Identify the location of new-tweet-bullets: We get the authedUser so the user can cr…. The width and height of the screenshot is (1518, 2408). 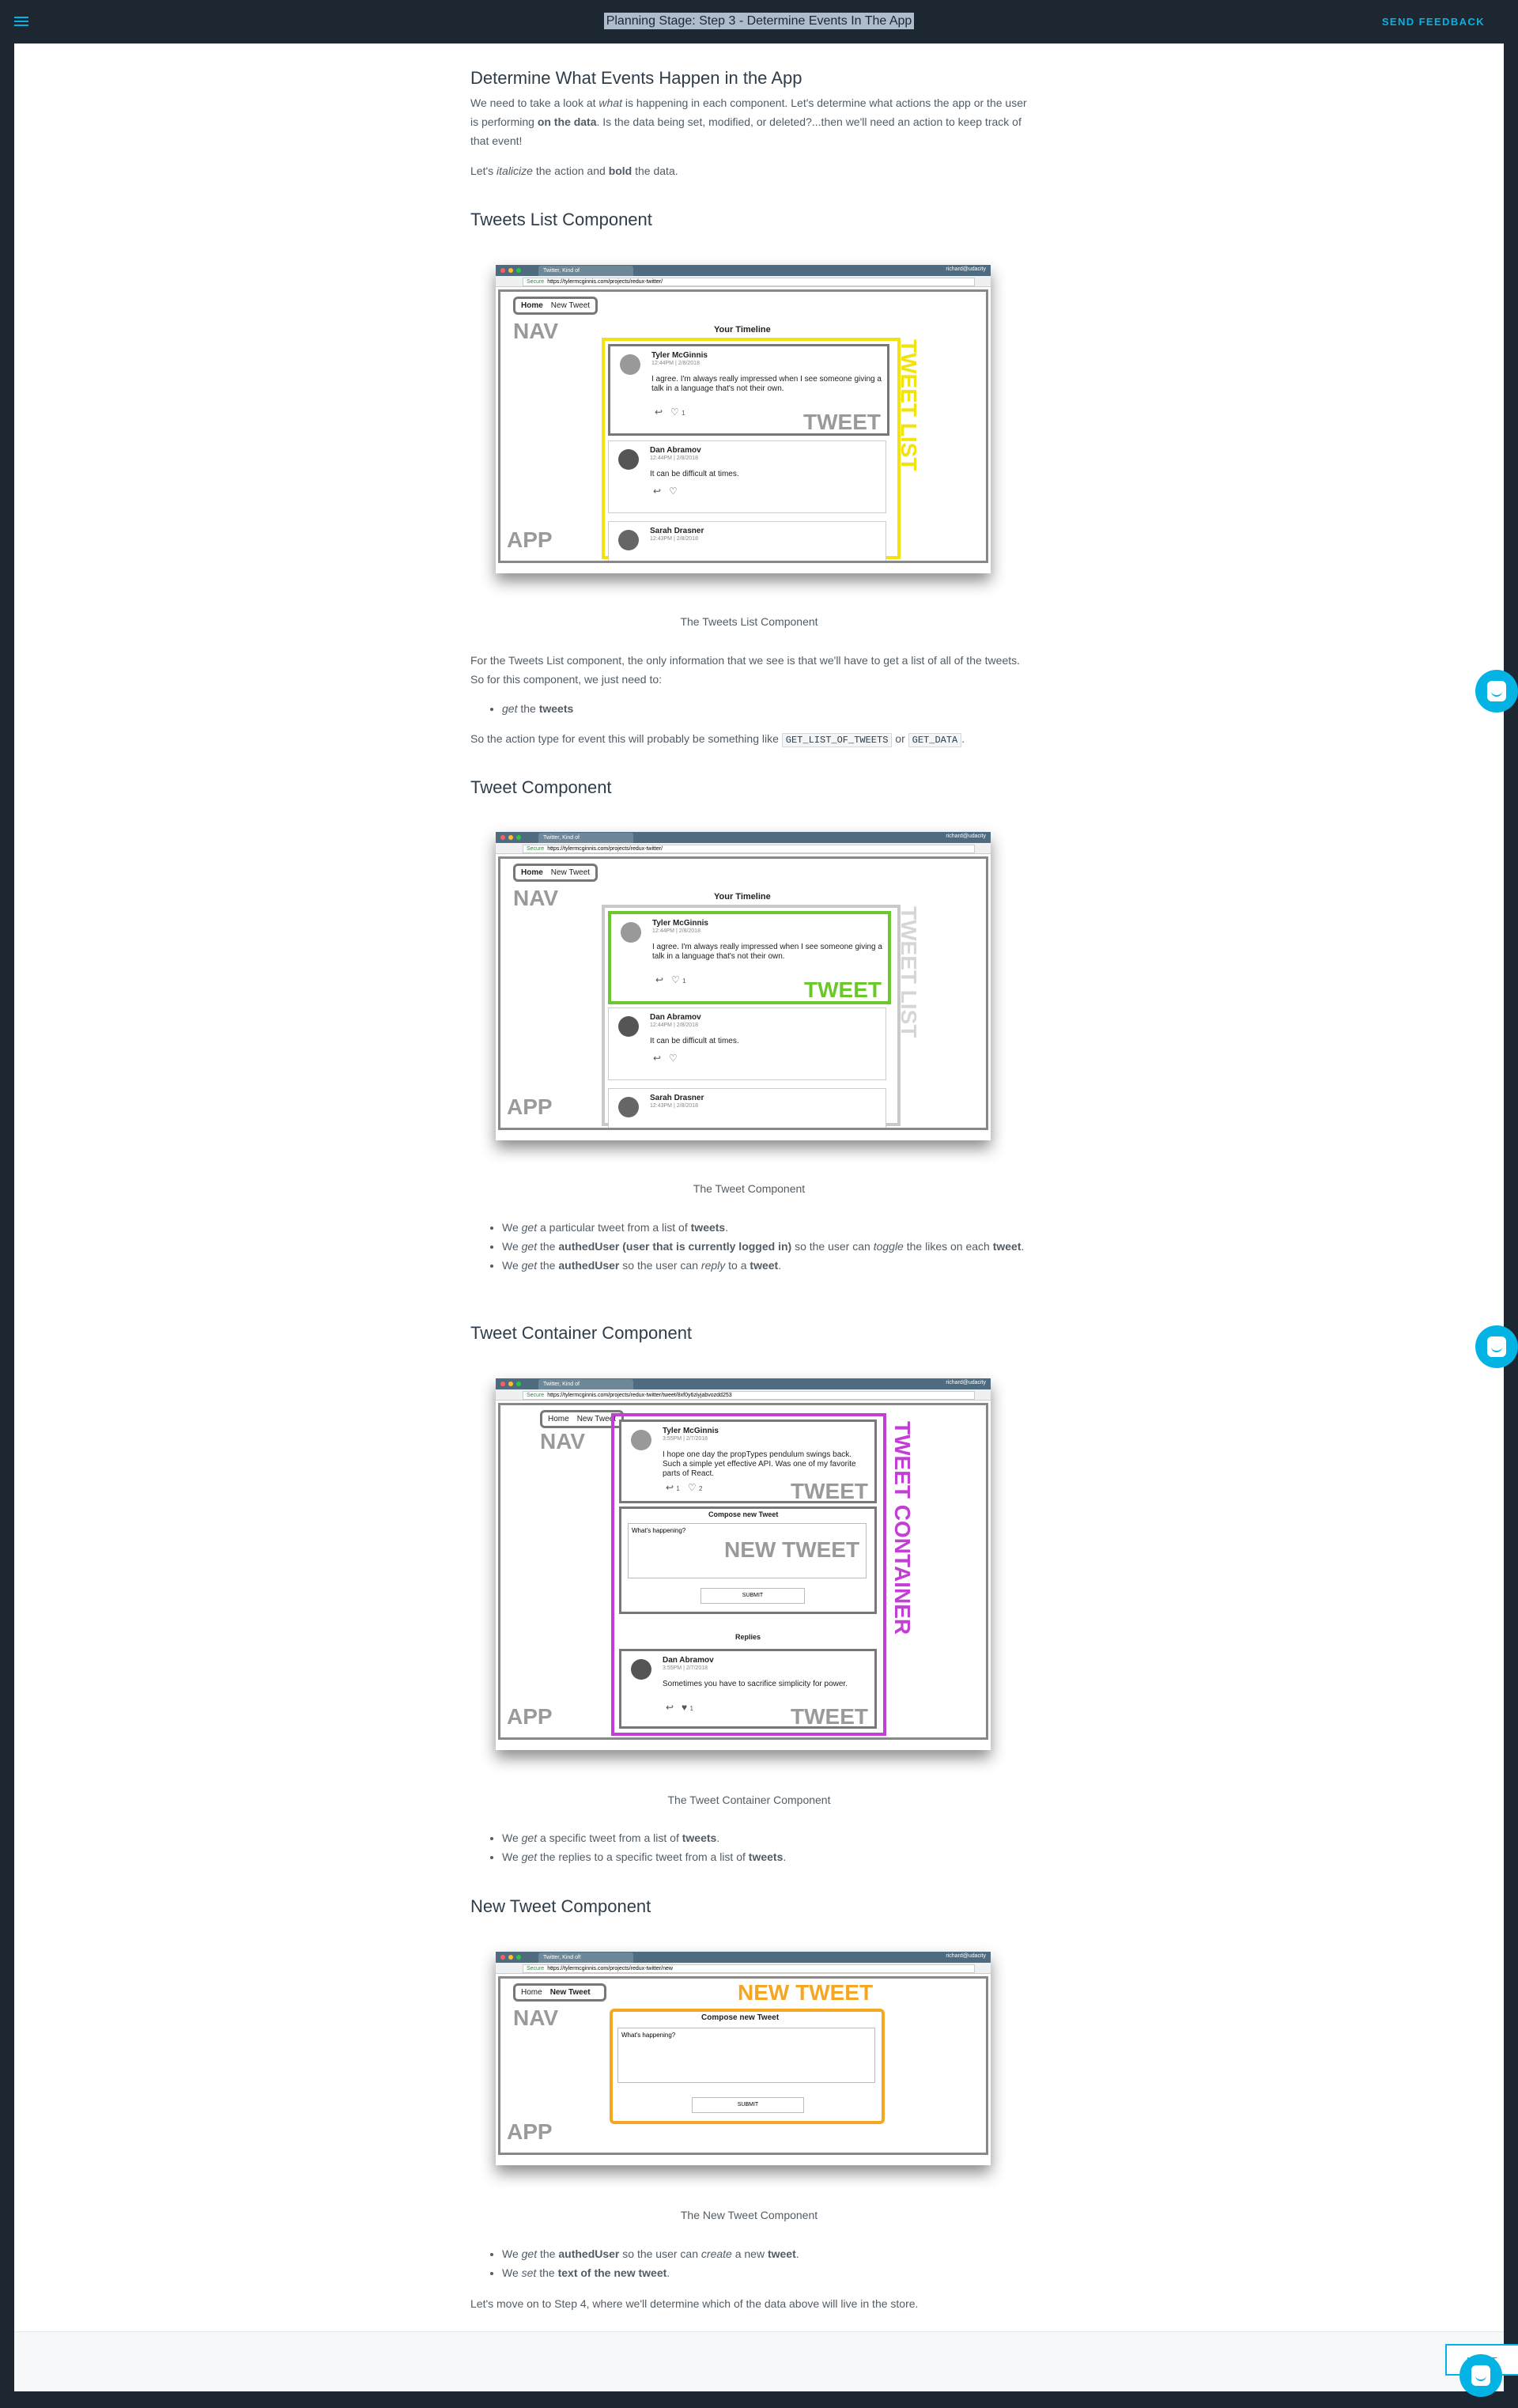
(749, 2263).